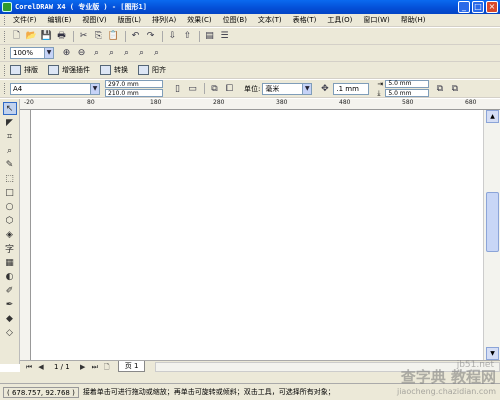  What do you see at coordinates (83, 36) in the screenshot?
I see `cut-icon: ✂` at bounding box center [83, 36].